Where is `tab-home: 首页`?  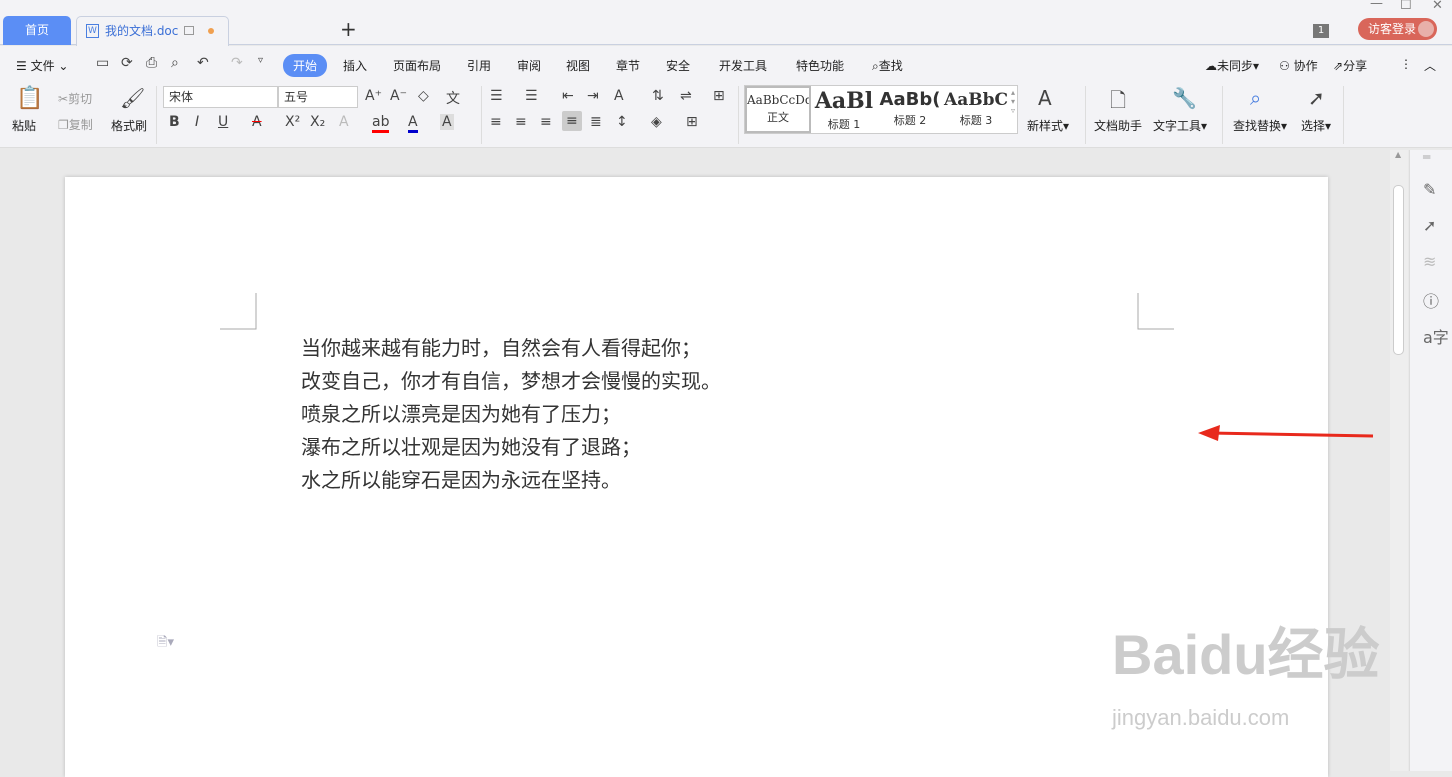 tab-home: 首页 is located at coordinates (37, 30).